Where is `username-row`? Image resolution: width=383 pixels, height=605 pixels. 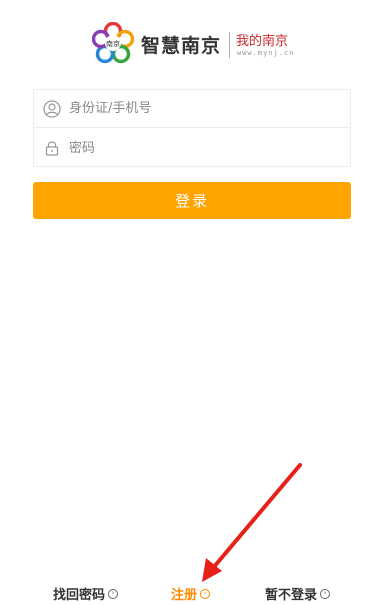 username-row is located at coordinates (192, 109).